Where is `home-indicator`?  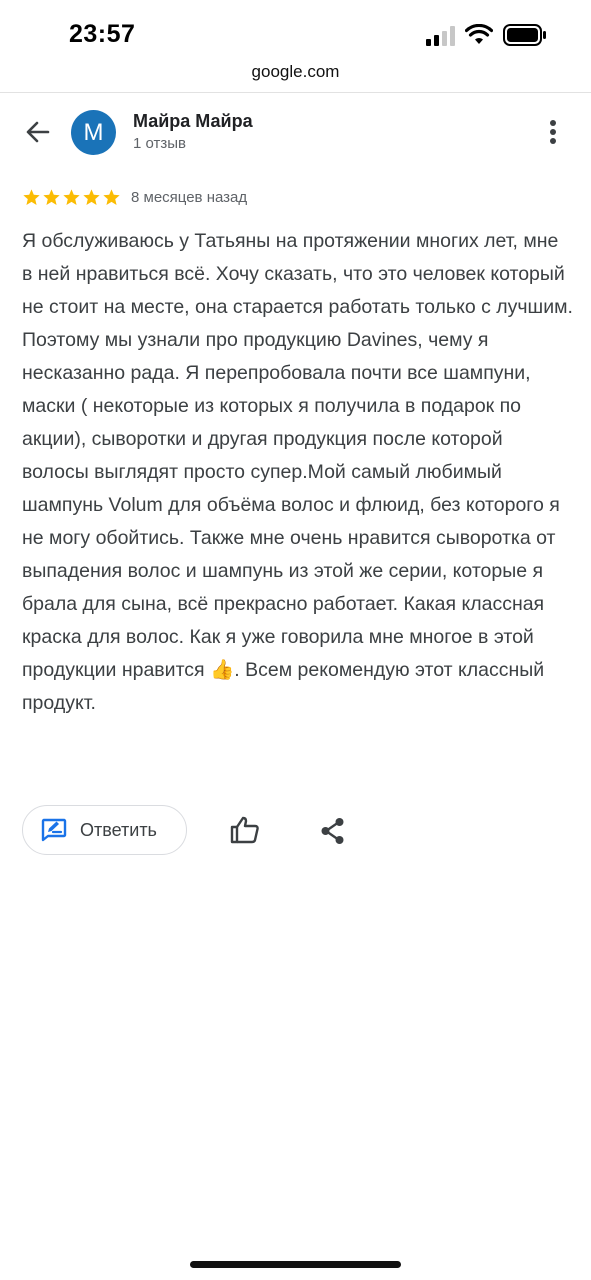
home-indicator is located at coordinates (295, 1264).